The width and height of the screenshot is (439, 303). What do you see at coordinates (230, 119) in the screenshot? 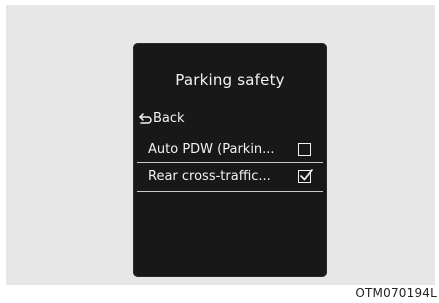
I see `menu-item-back: Back` at bounding box center [230, 119].